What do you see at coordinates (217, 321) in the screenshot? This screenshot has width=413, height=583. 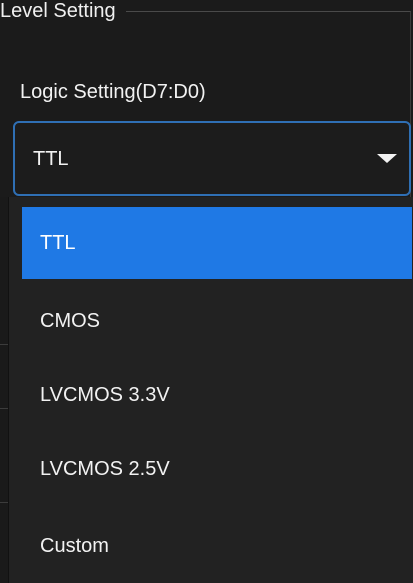 I see `option-cmos: CMOS` at bounding box center [217, 321].